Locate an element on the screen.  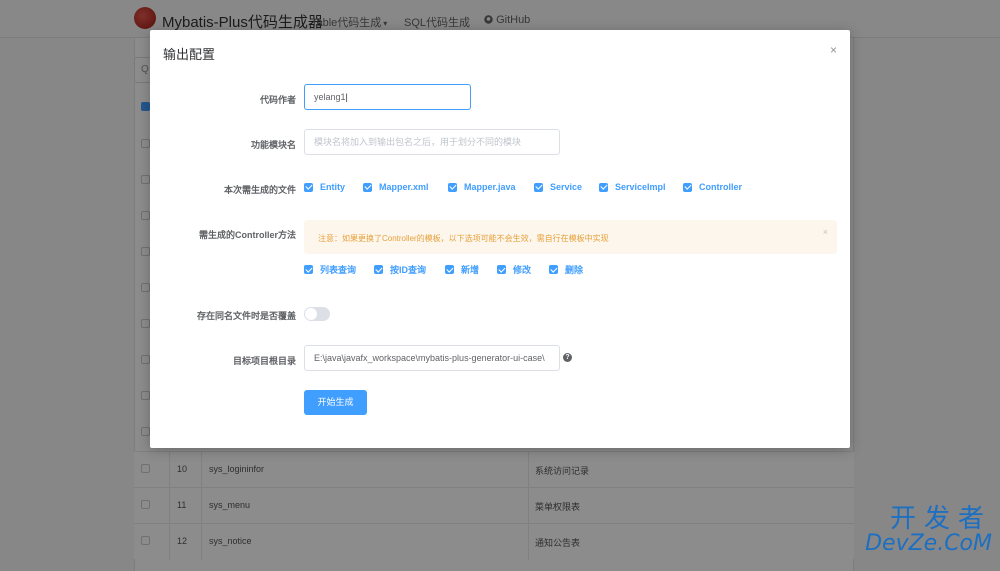
method-checkbox-add: 新增 is located at coordinates (462, 269).